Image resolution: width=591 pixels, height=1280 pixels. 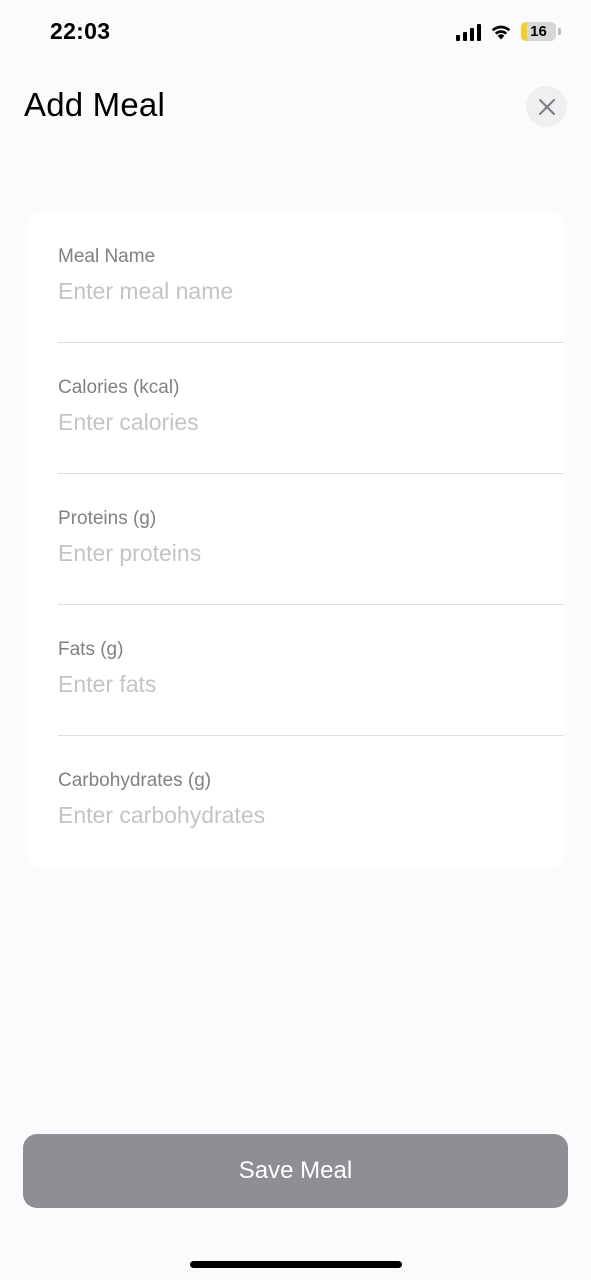 I want to click on meal-name-label: Meal Name, so click(x=107, y=256).